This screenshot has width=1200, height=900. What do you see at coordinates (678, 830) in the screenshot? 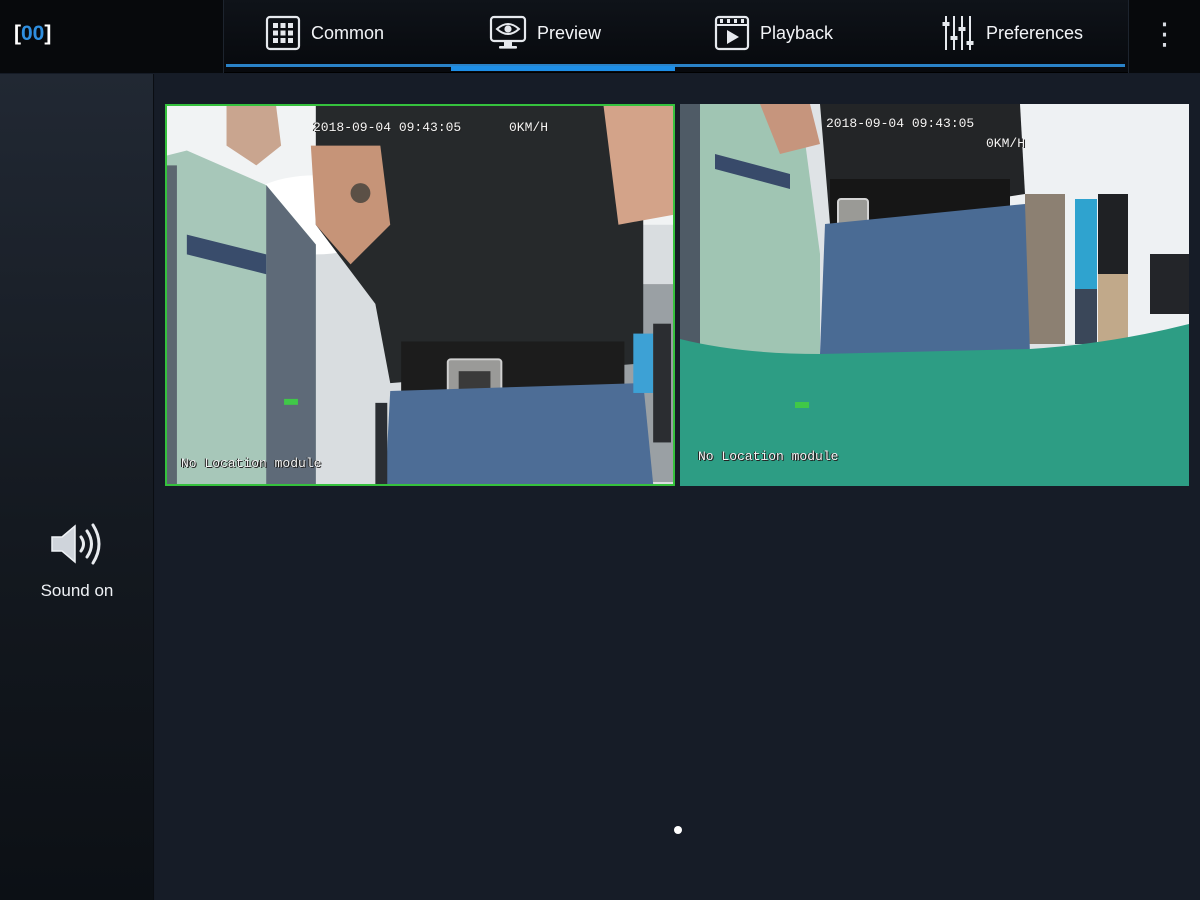
I see `page-indicator-dot` at bounding box center [678, 830].